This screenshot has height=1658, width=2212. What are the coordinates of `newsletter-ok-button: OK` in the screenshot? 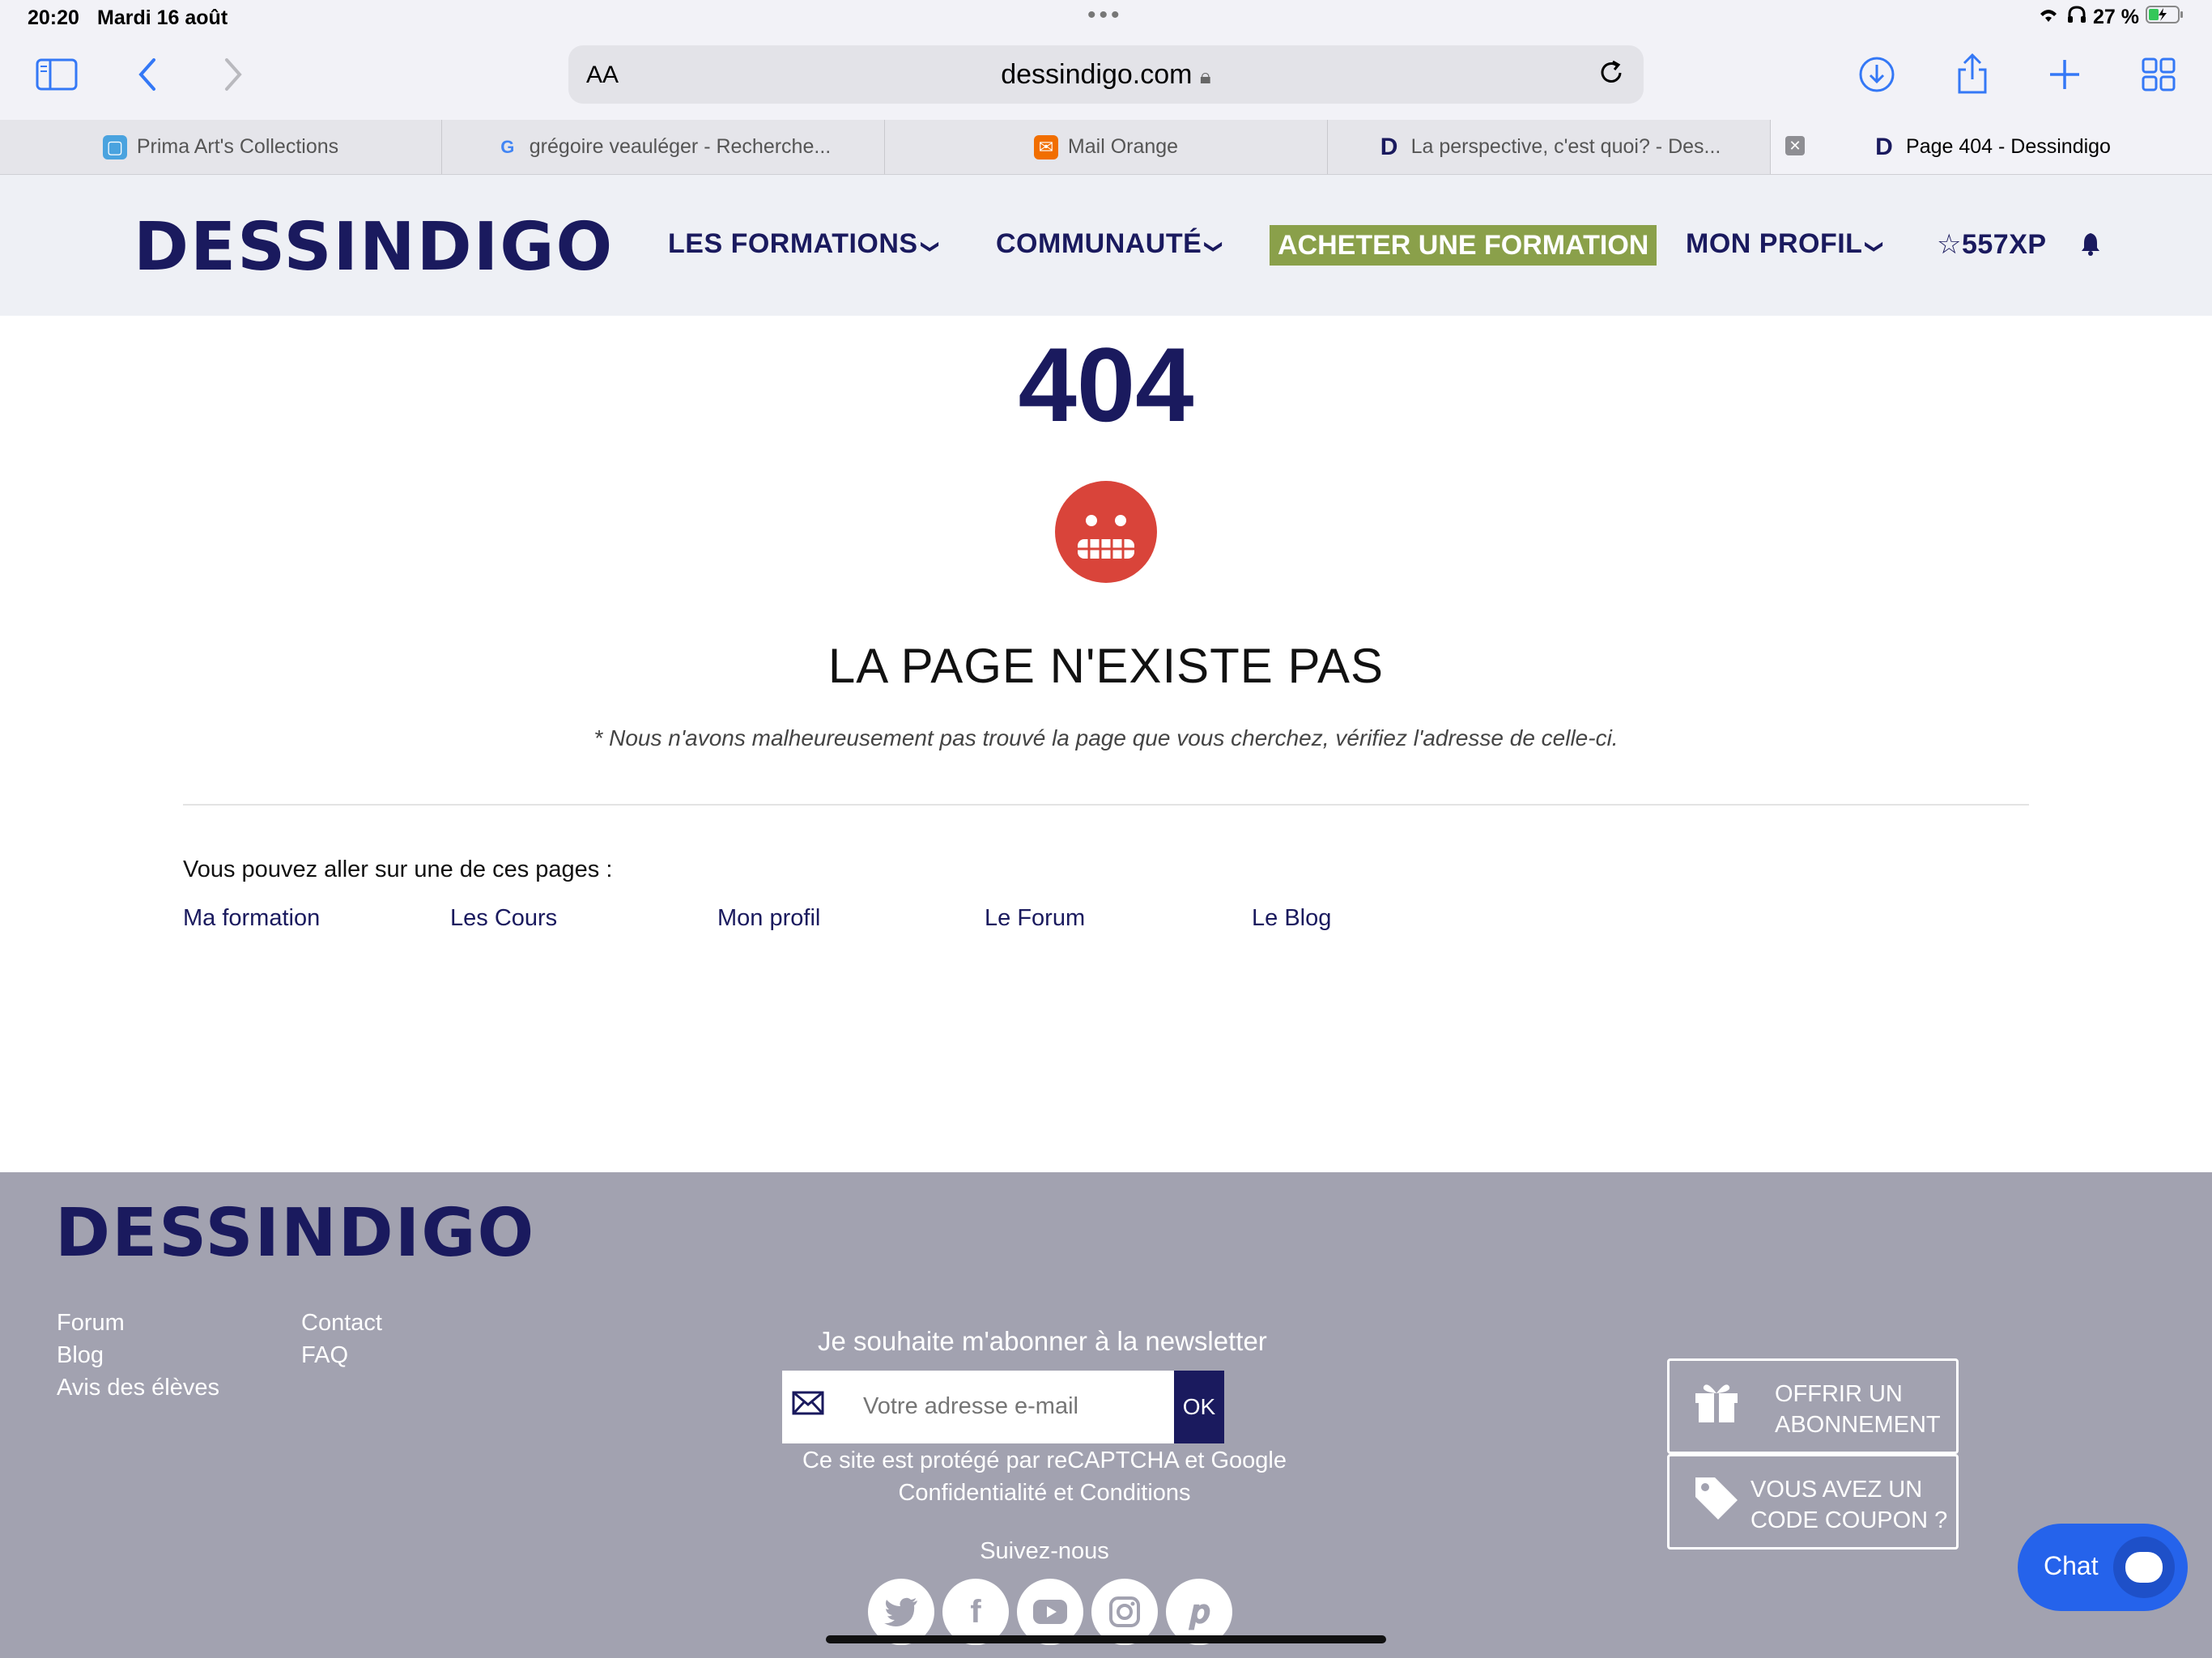 It's located at (1199, 1407).